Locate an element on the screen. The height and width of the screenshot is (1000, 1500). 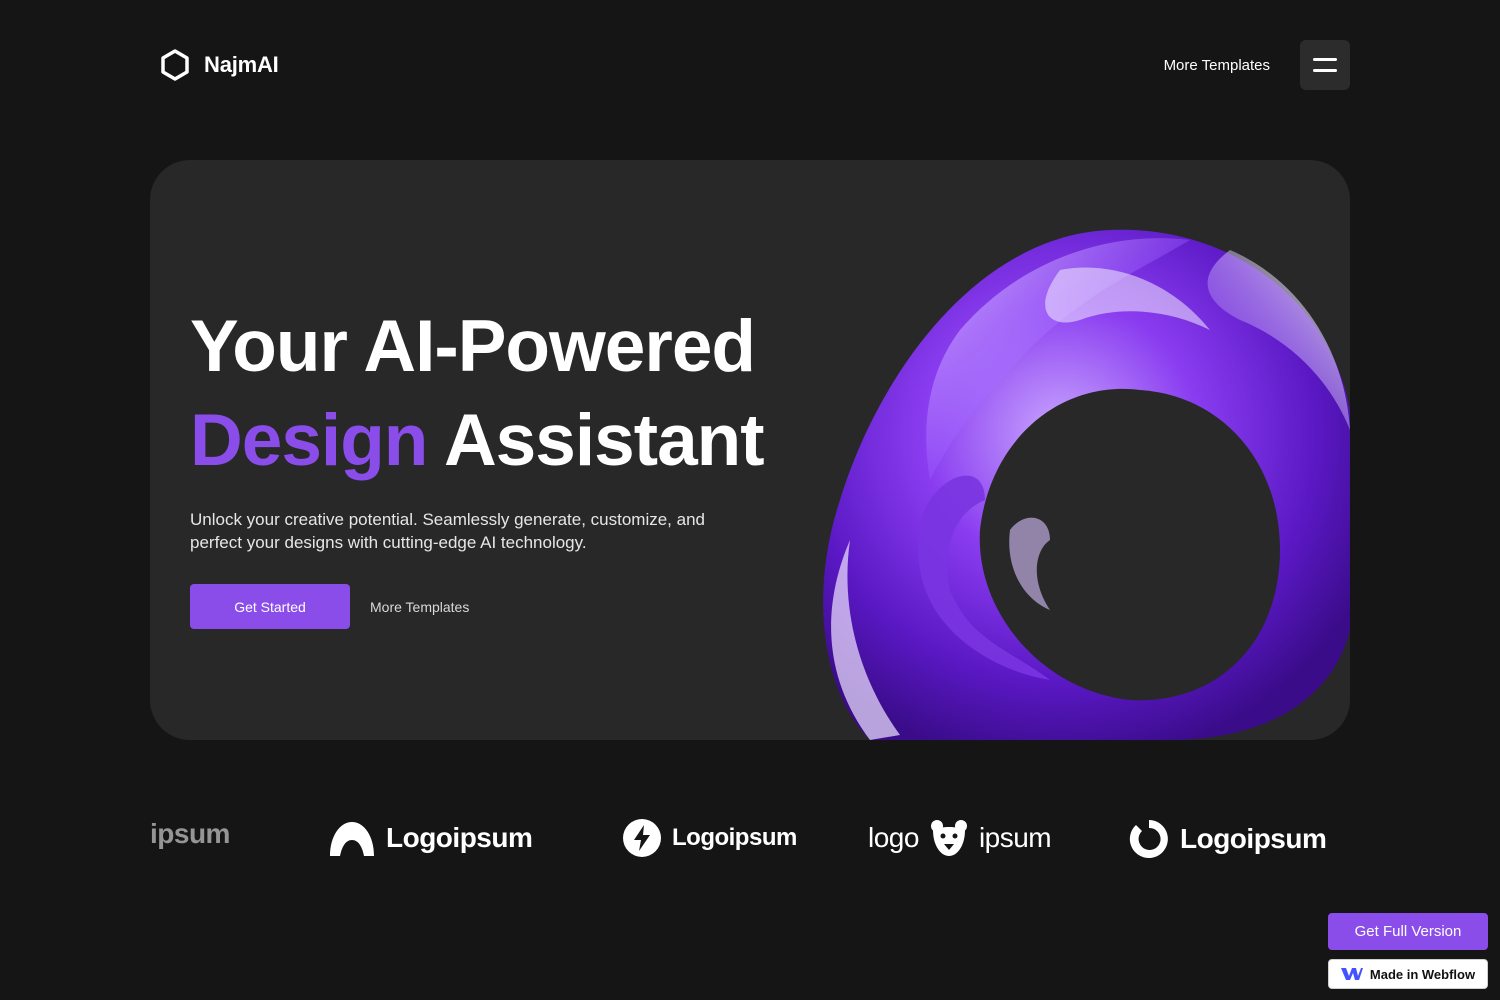
hero-headline: Your AI-Powered Design Assistant is located at coordinates (500, 394).